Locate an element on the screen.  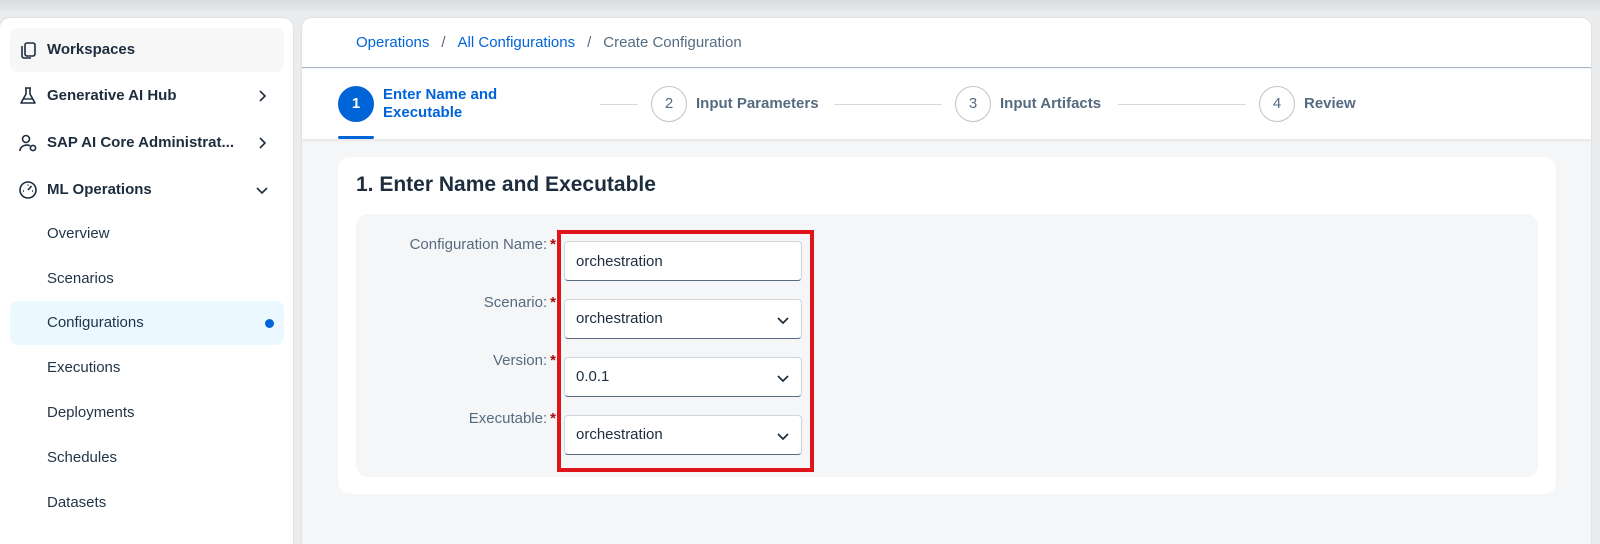
active-step-underline is located at coordinates (356, 137).